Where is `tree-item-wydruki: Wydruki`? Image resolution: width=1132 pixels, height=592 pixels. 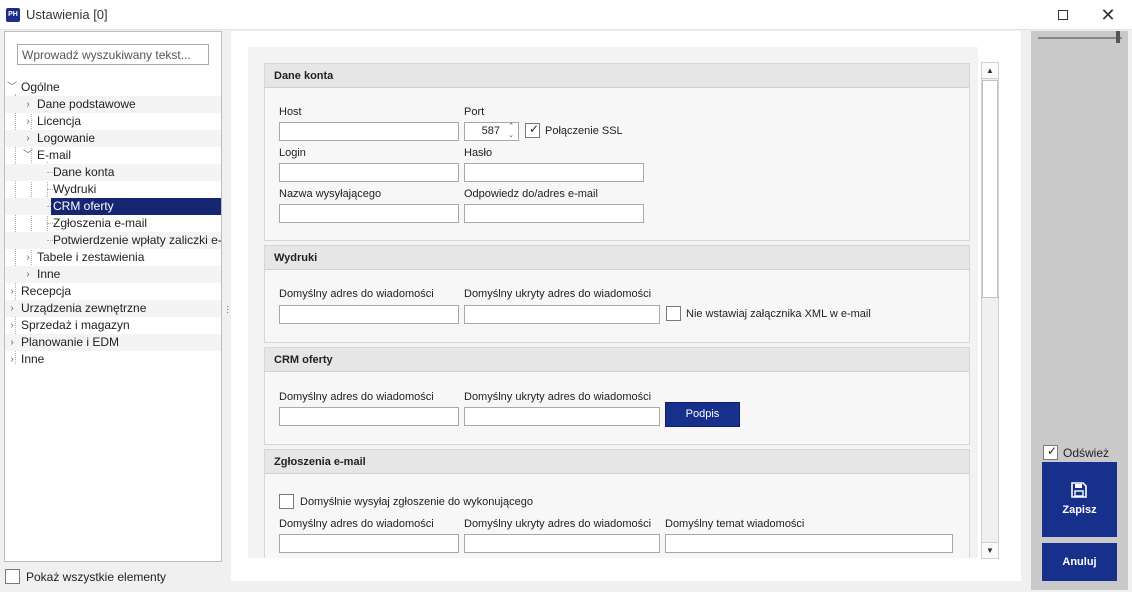
tree-item-wydruki: Wydruki is located at coordinates (113, 189).